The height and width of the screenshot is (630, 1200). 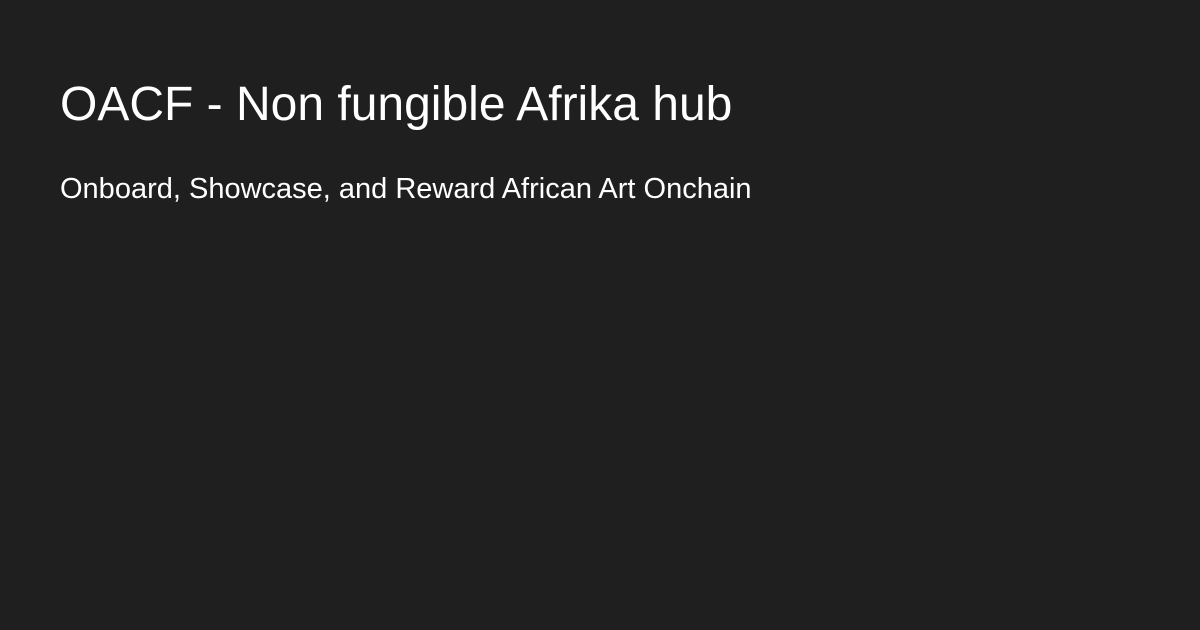 What do you see at coordinates (396, 104) in the screenshot?
I see `page-title: OACF - Non fungible Afrika hub` at bounding box center [396, 104].